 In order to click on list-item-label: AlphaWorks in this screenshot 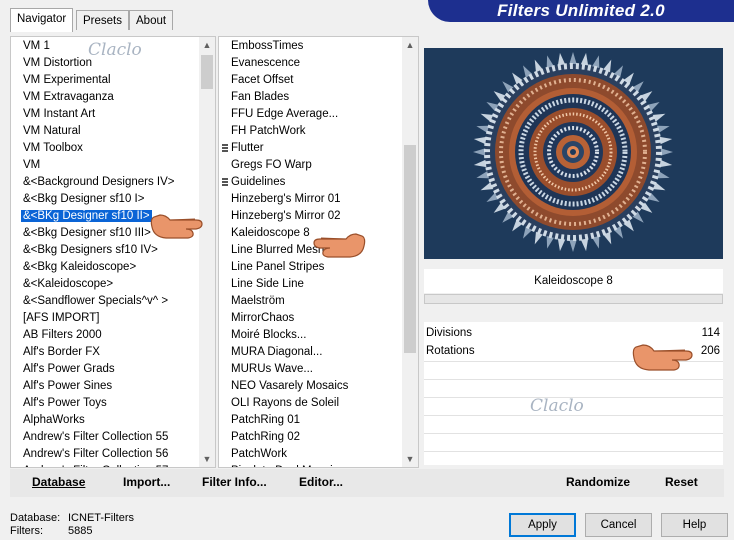, I will do `click(54, 420)`.